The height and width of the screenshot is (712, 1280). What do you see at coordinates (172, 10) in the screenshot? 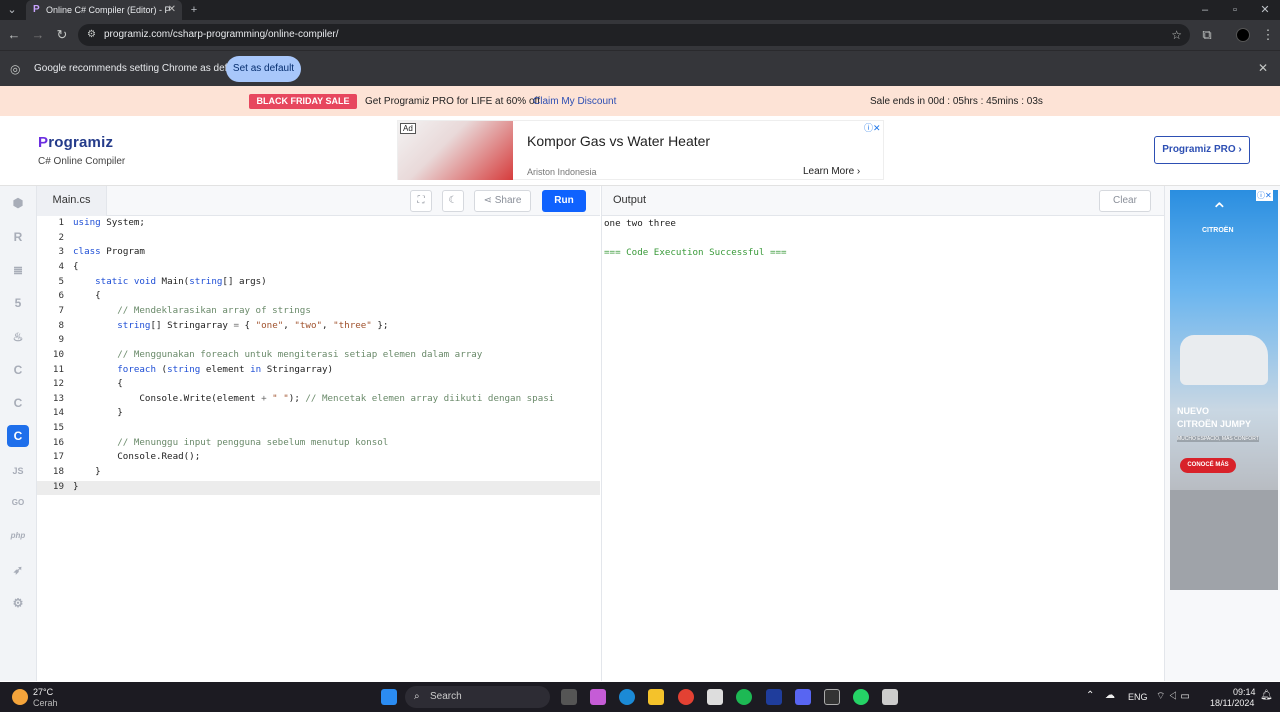
I see `close-tab-icon: ✕` at bounding box center [172, 10].